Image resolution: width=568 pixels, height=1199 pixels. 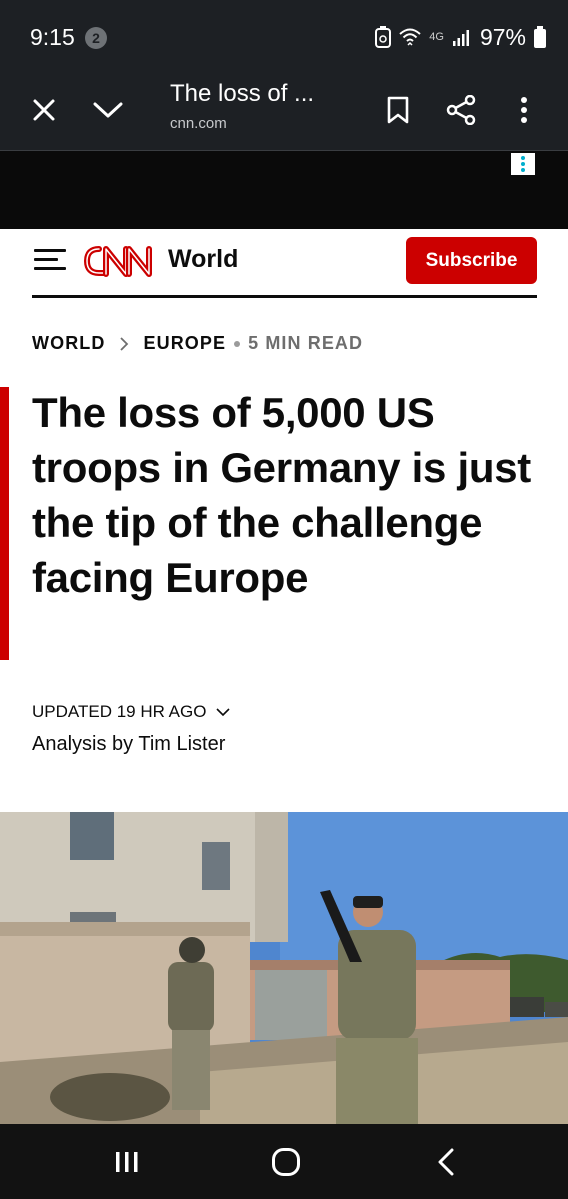 What do you see at coordinates (471, 260) in the screenshot?
I see `subscribe-button: Subscribe` at bounding box center [471, 260].